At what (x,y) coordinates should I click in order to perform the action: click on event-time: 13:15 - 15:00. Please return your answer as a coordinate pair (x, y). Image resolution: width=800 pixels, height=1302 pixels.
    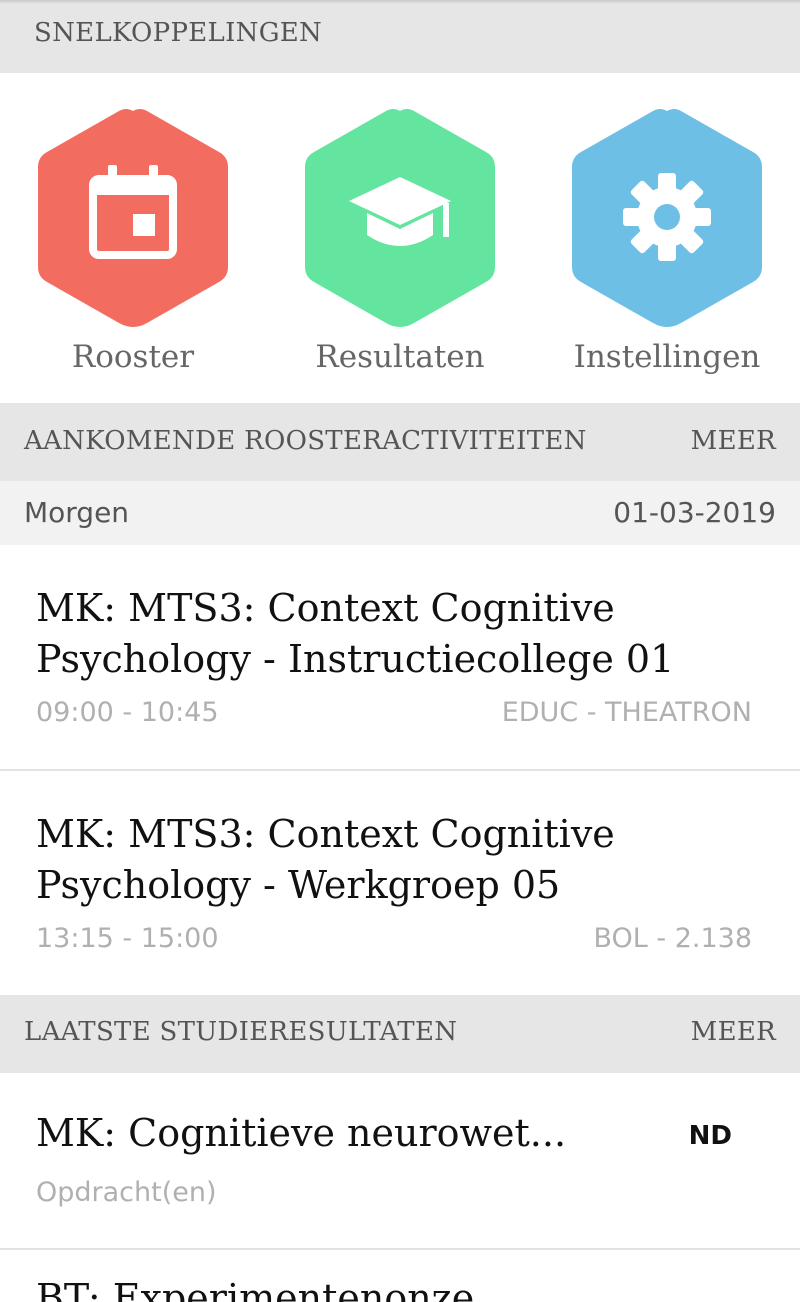
    Looking at the image, I should click on (127, 938).